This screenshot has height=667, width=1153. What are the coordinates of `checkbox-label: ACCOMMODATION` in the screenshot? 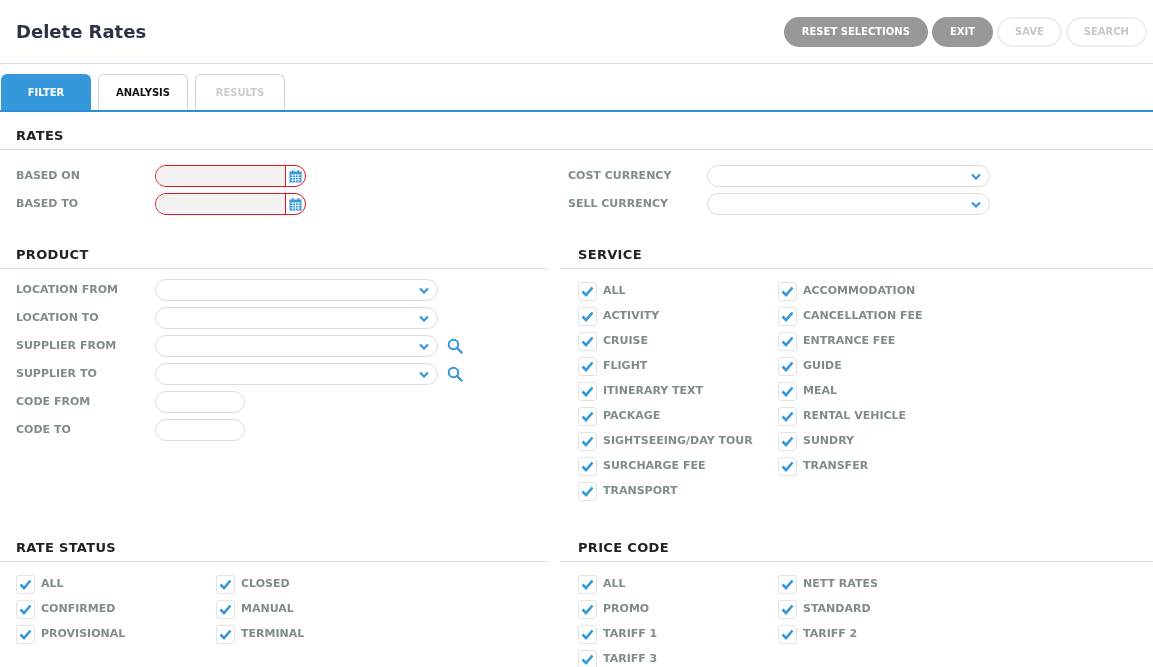 It's located at (859, 290).